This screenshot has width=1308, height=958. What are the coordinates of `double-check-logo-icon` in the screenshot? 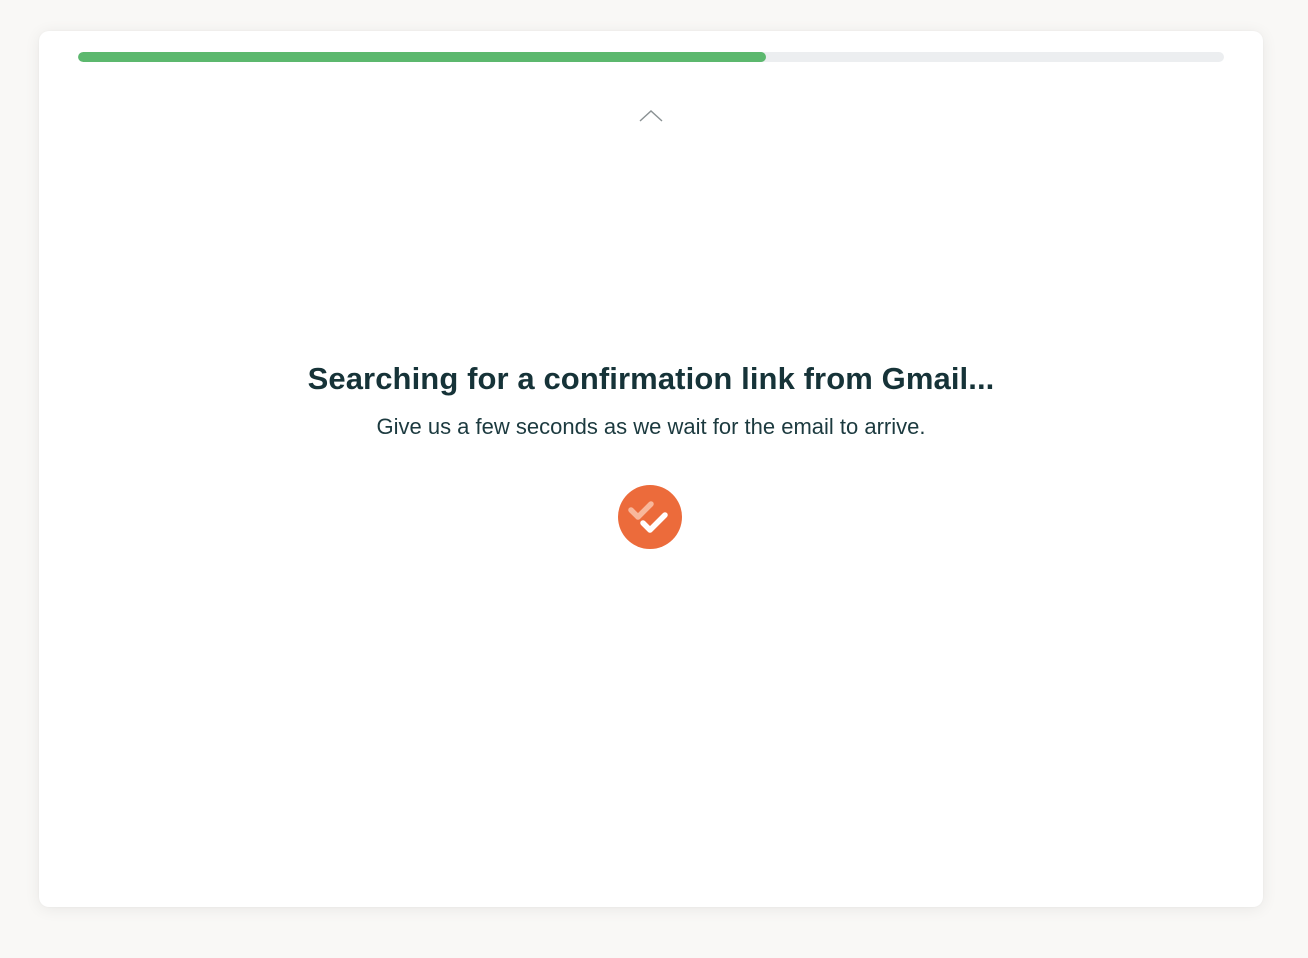 It's located at (650, 517).